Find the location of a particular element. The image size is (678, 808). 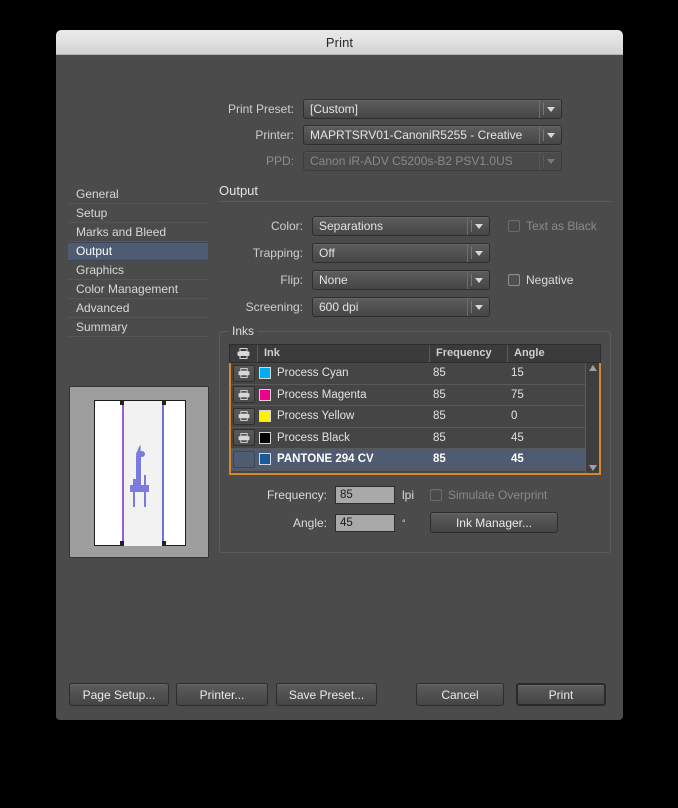

frequency-unit: lpi is located at coordinates (408, 495).